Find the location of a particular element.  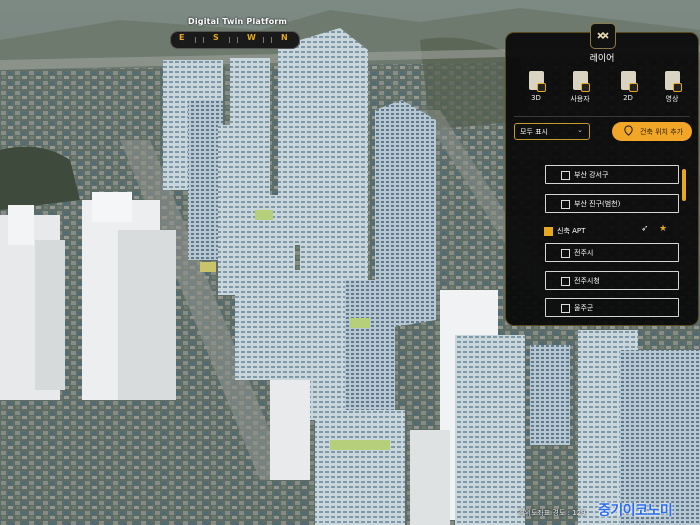

layer-tabs: 3D 사용자 2D 영상 is located at coordinates (606, 89).